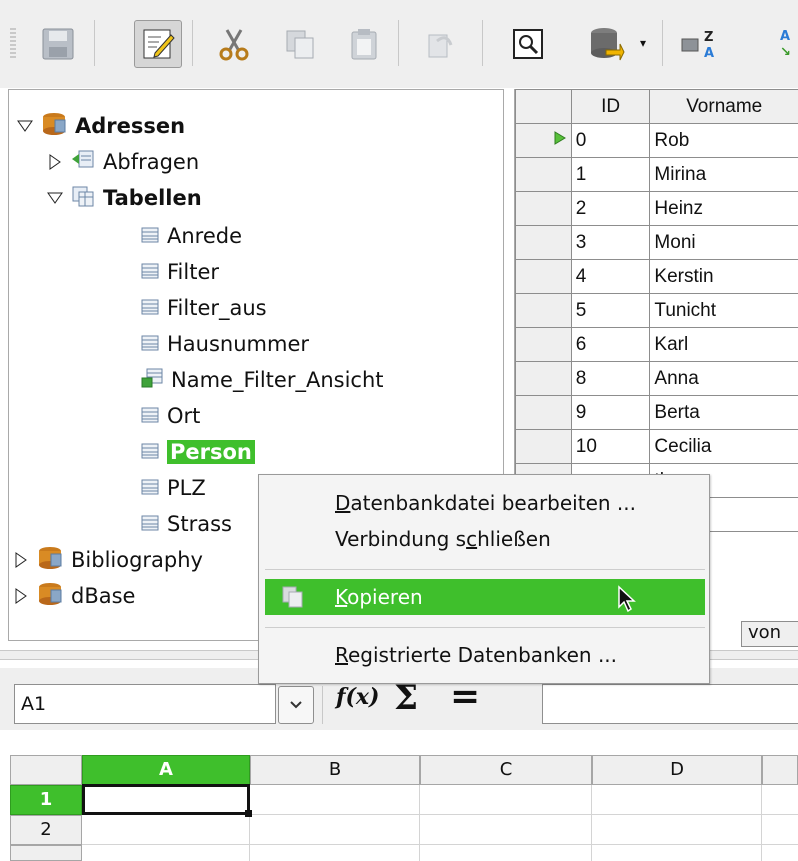 Image resolution: width=798 pixels, height=861 pixels. What do you see at coordinates (723, 106) in the screenshot?
I see `column-header-vorname: Vorname` at bounding box center [723, 106].